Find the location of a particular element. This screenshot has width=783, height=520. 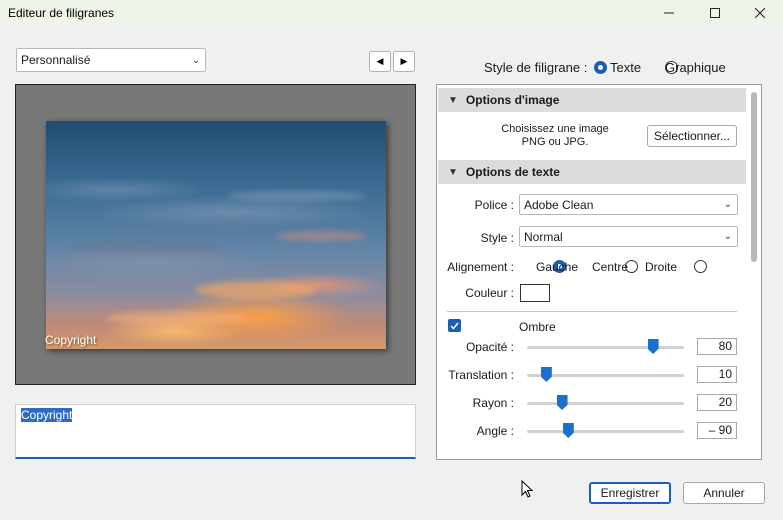

divider is located at coordinates (592, 311).